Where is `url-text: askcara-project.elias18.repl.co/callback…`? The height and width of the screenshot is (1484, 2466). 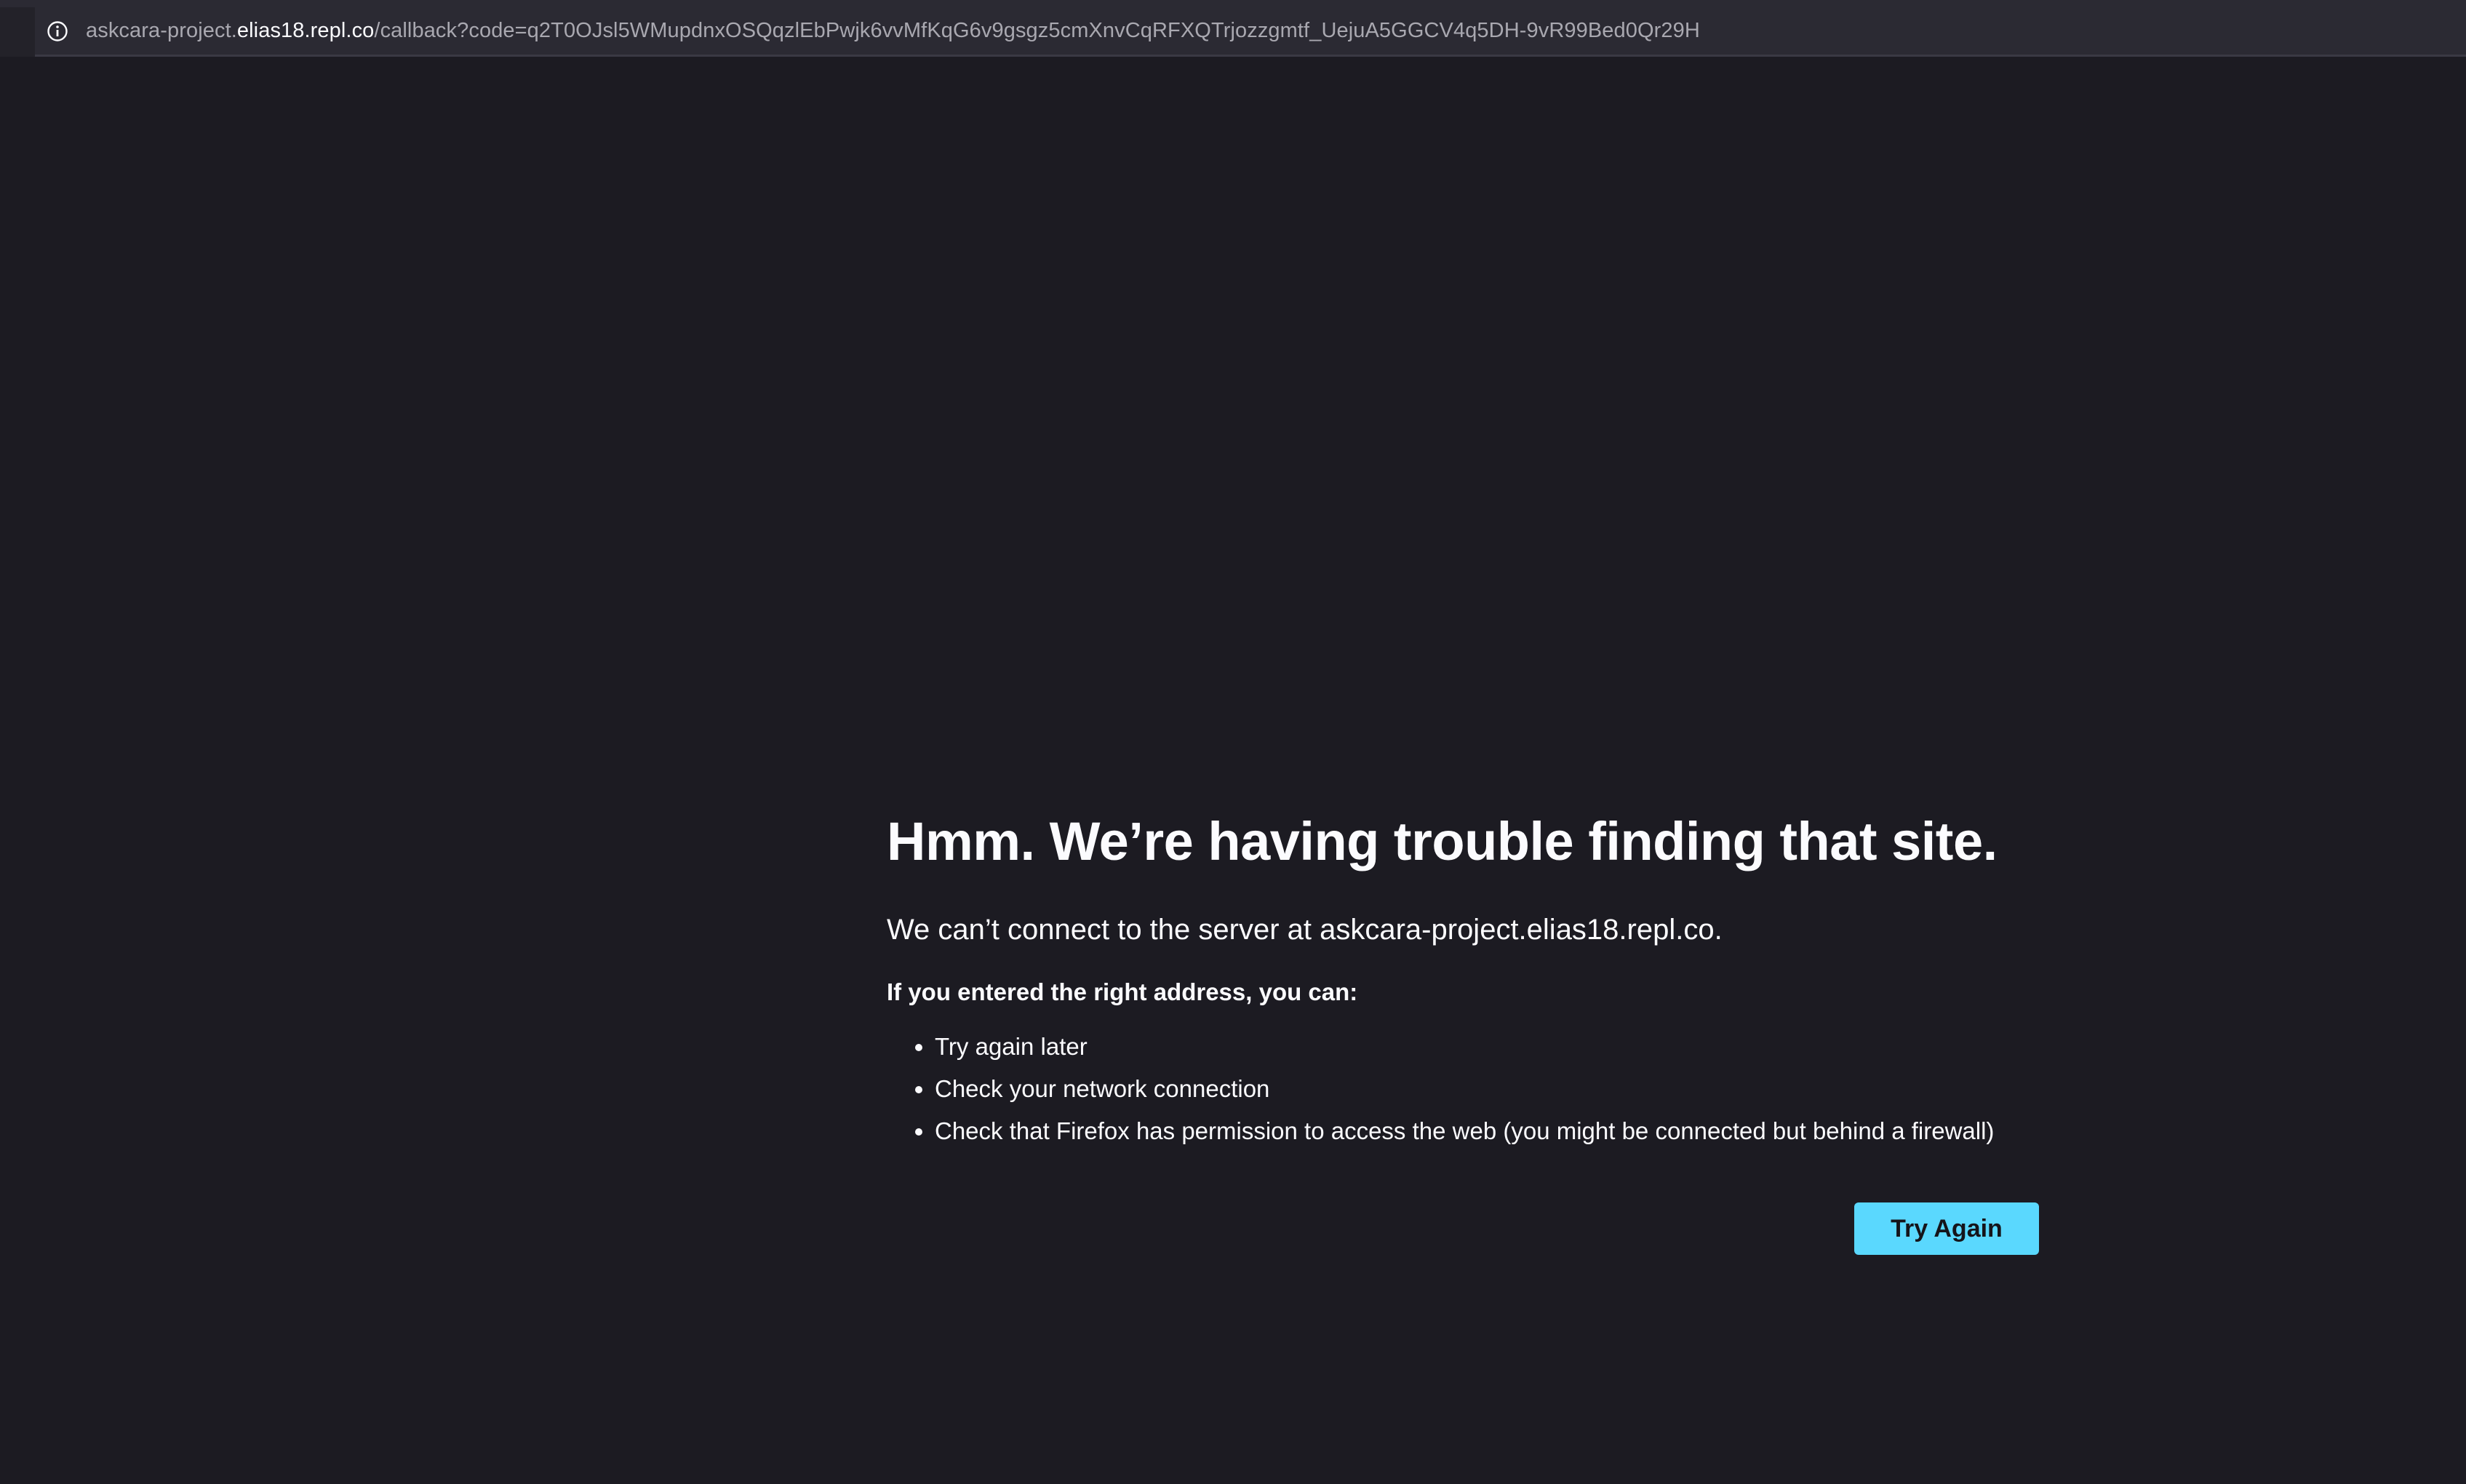
url-text: askcara-project.elias18.repl.co/callback… is located at coordinates (893, 31).